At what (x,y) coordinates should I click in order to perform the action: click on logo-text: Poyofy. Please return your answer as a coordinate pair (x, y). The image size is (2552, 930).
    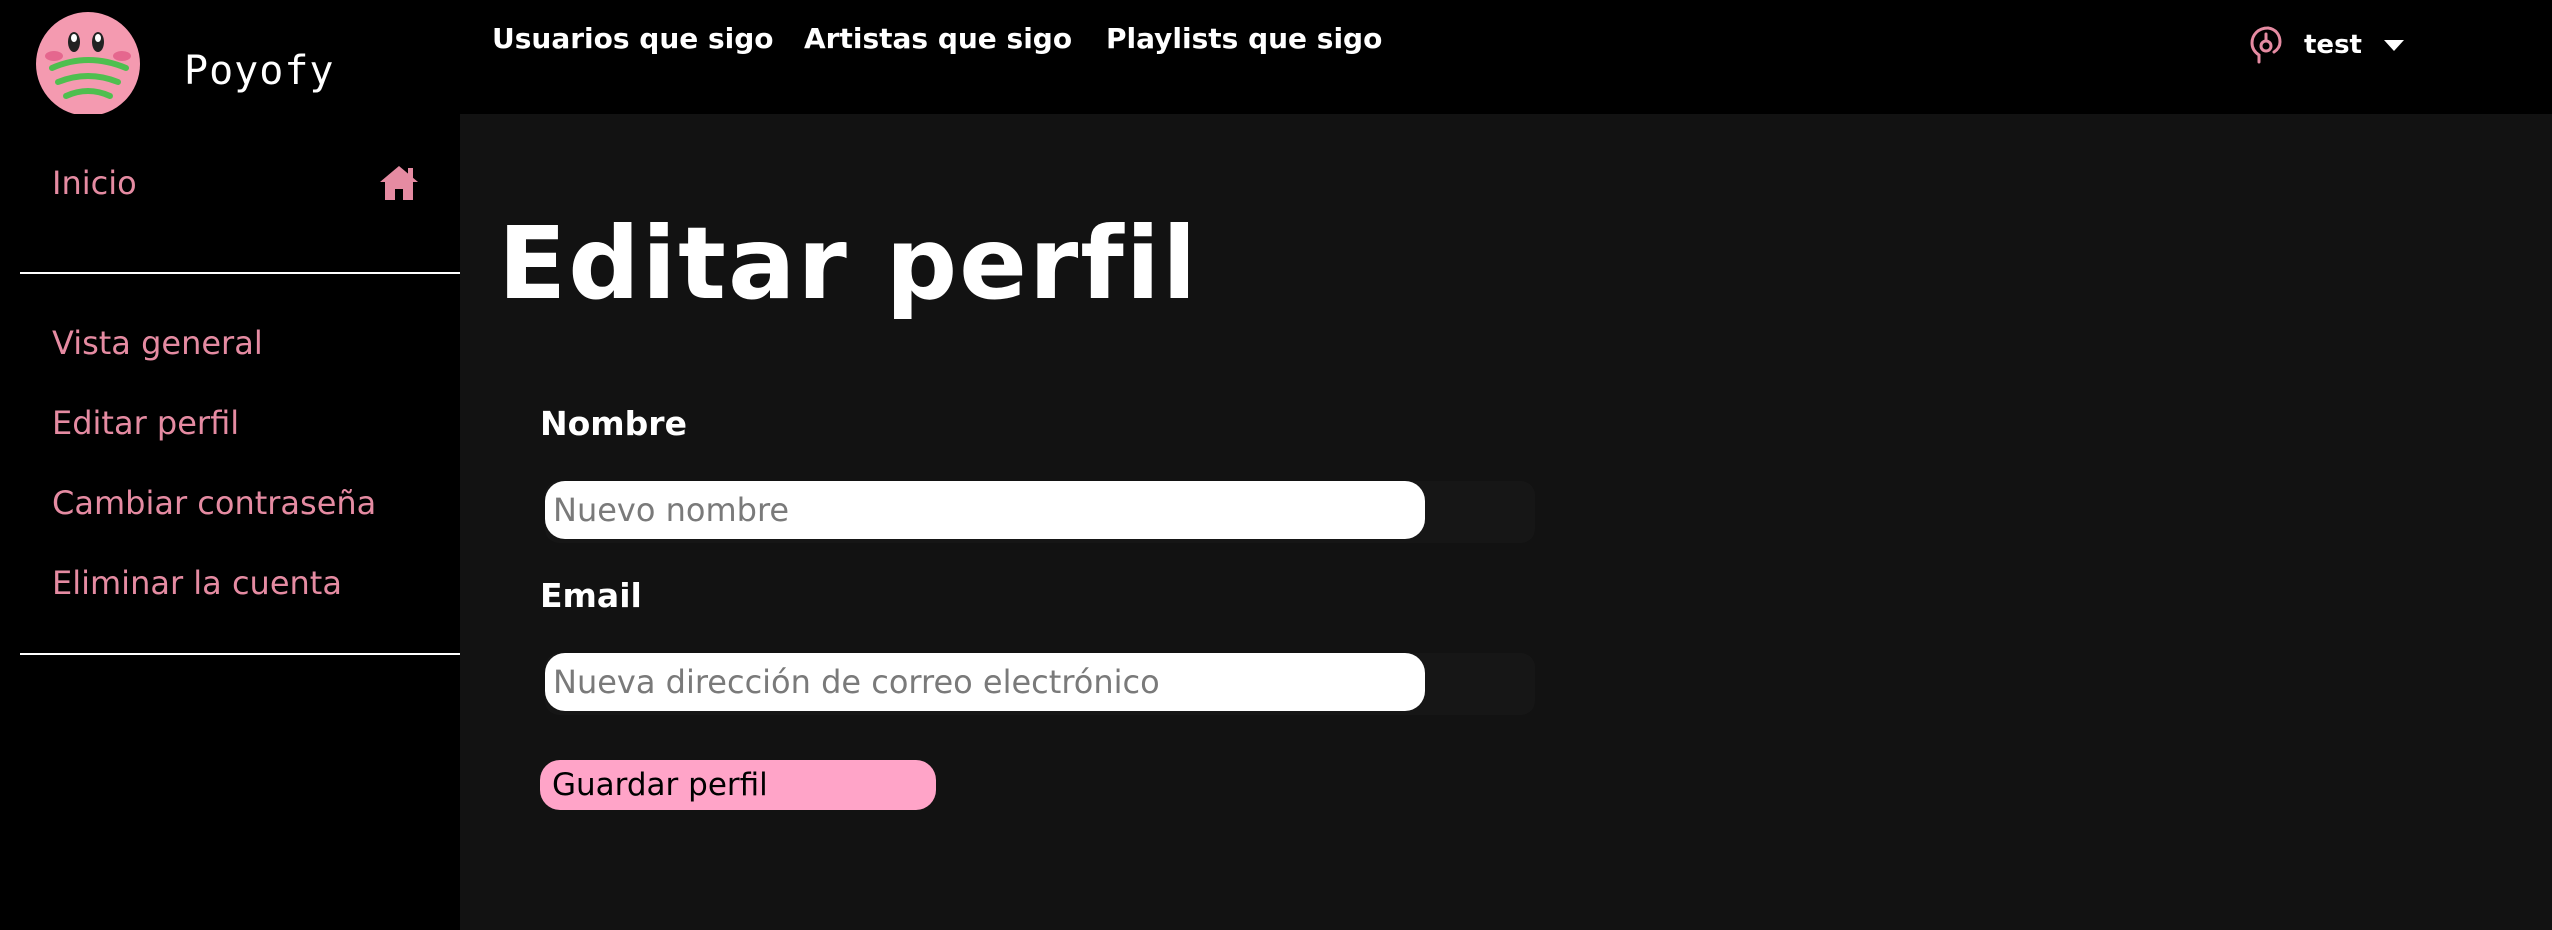
    Looking at the image, I should click on (259, 71).